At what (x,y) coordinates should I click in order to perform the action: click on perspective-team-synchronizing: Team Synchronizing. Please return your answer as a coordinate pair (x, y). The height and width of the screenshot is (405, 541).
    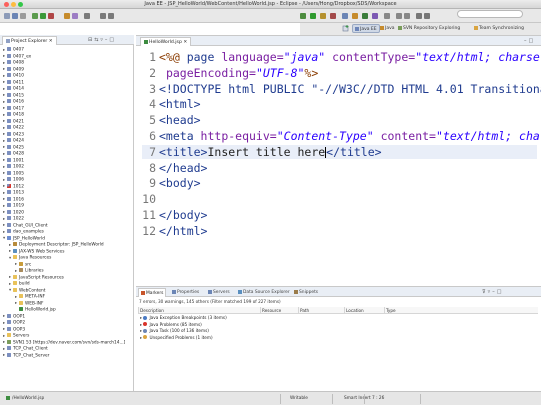
    Looking at the image, I should click on (499, 28).